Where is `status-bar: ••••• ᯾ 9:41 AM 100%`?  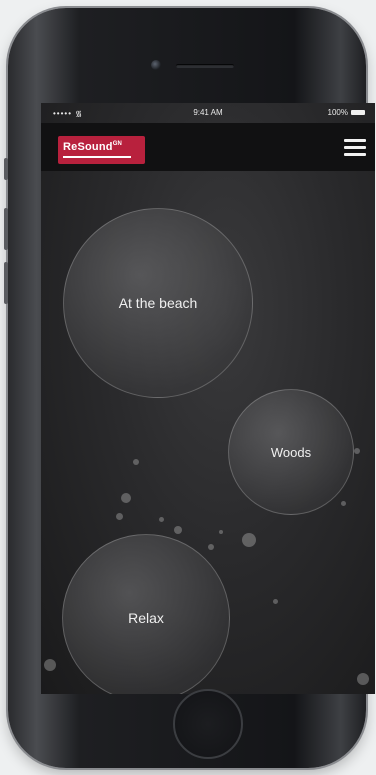
status-bar: ••••• ᯾ 9:41 AM 100% is located at coordinates (208, 113).